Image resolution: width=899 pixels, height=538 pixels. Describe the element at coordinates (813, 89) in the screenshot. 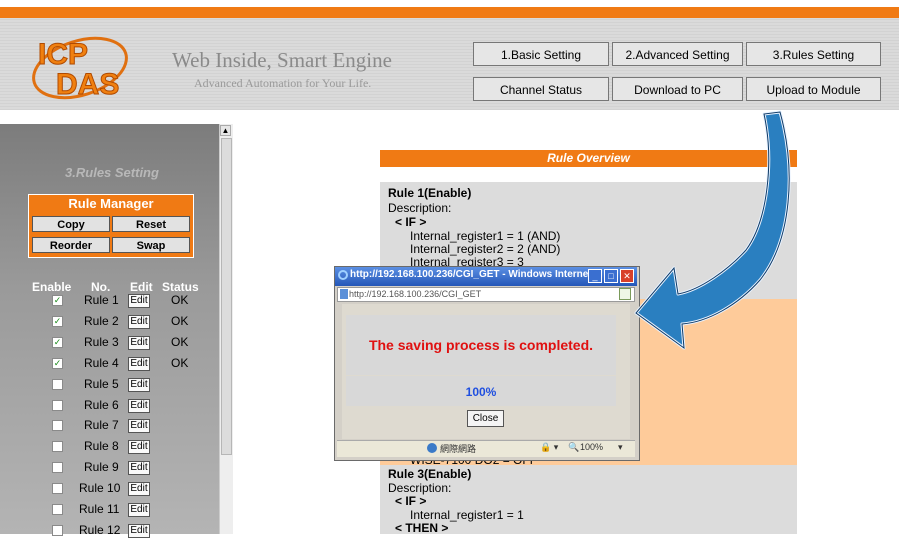

I see `nav-upload-to-module: Upload to Module` at that location.